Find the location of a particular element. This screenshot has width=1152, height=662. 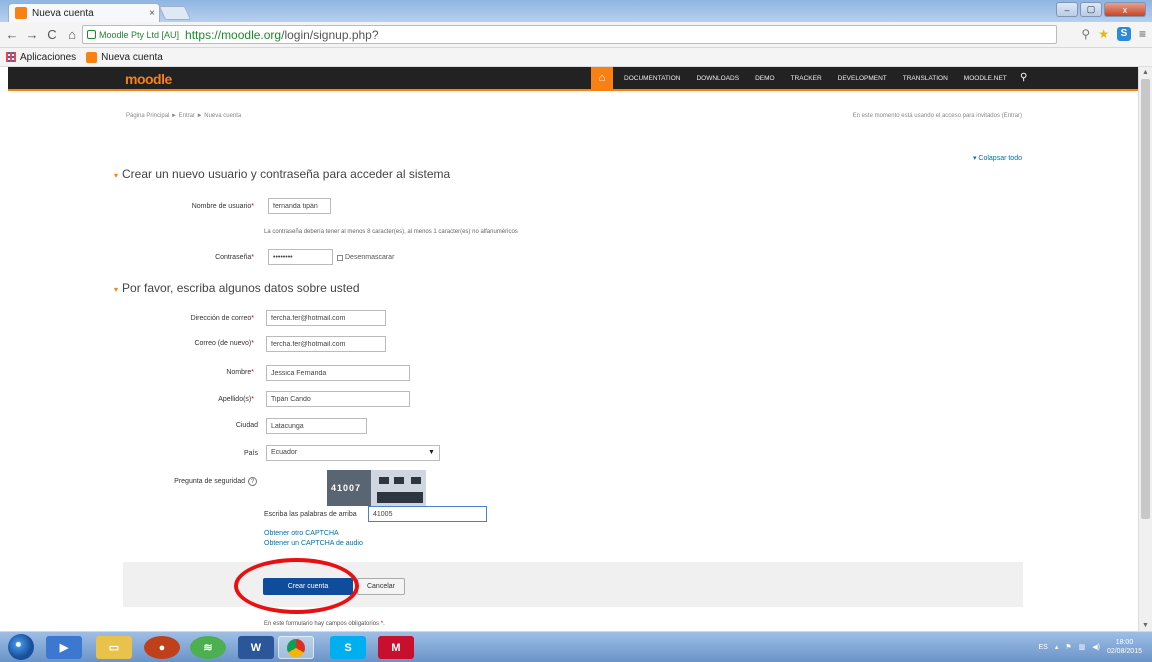

username-label: Nombre de usuario* is located at coordinates (202, 206).